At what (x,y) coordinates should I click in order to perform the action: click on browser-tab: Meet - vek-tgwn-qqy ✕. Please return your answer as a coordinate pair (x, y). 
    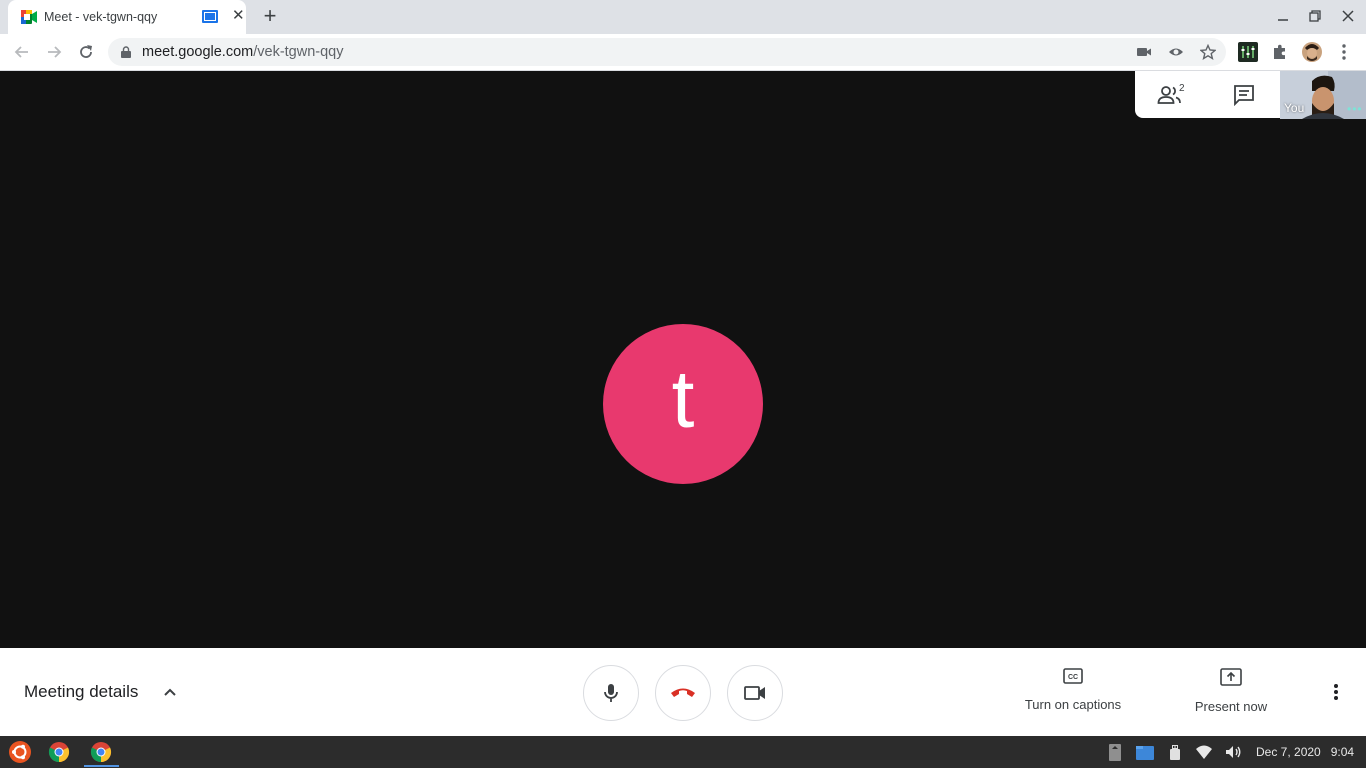
    Looking at the image, I should click on (127, 17).